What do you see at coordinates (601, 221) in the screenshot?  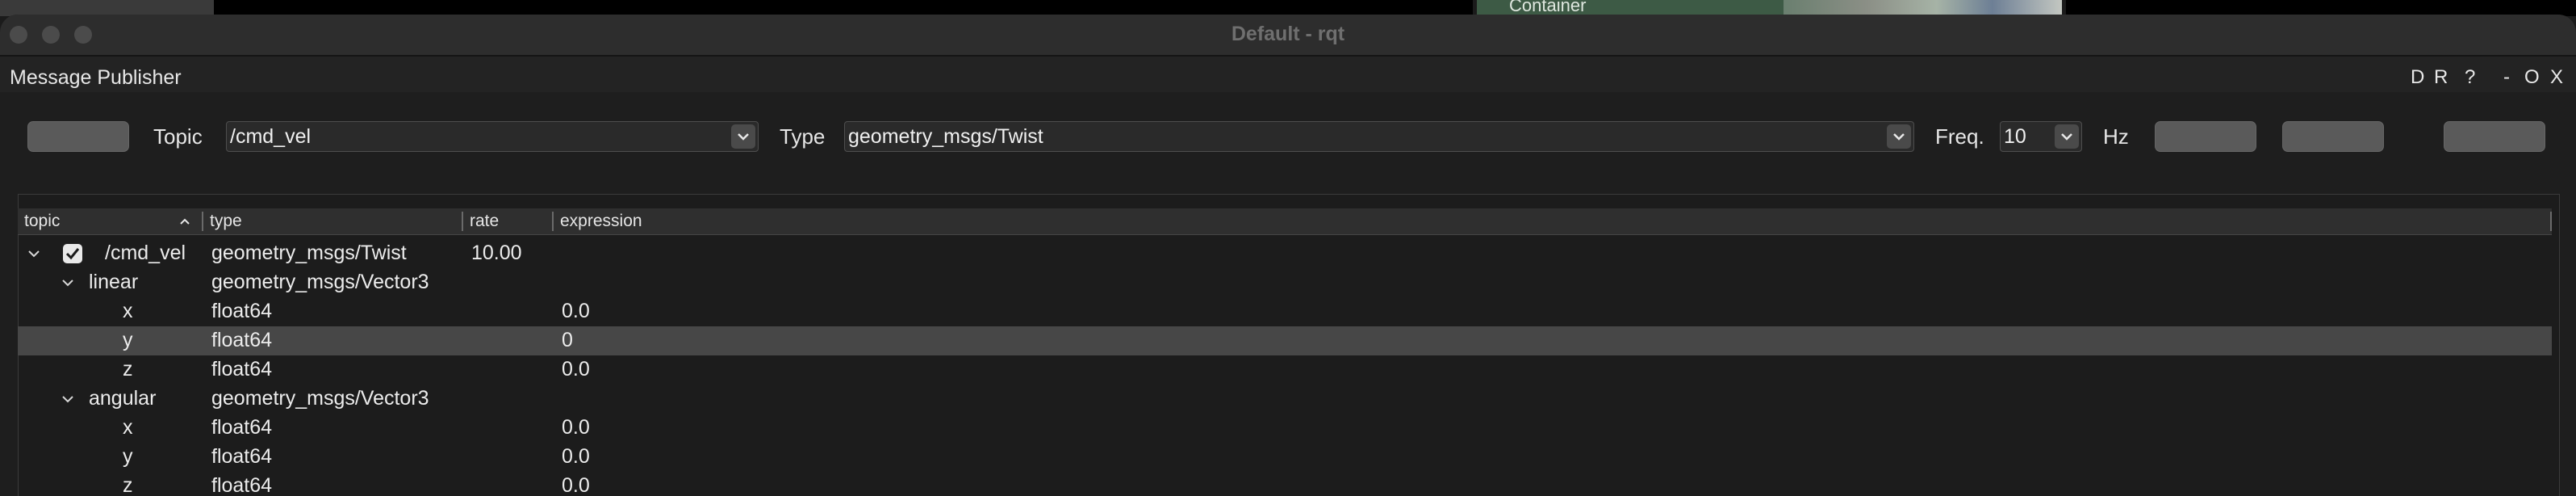 I see `column-header-expression: expression` at bounding box center [601, 221].